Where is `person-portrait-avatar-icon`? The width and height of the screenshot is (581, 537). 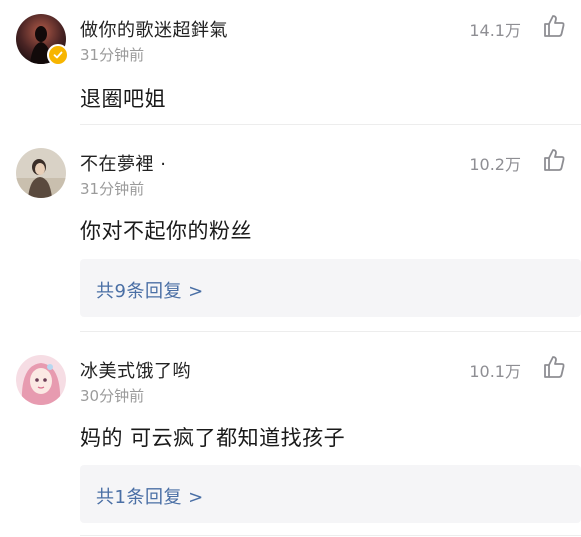 person-portrait-avatar-icon is located at coordinates (41, 173).